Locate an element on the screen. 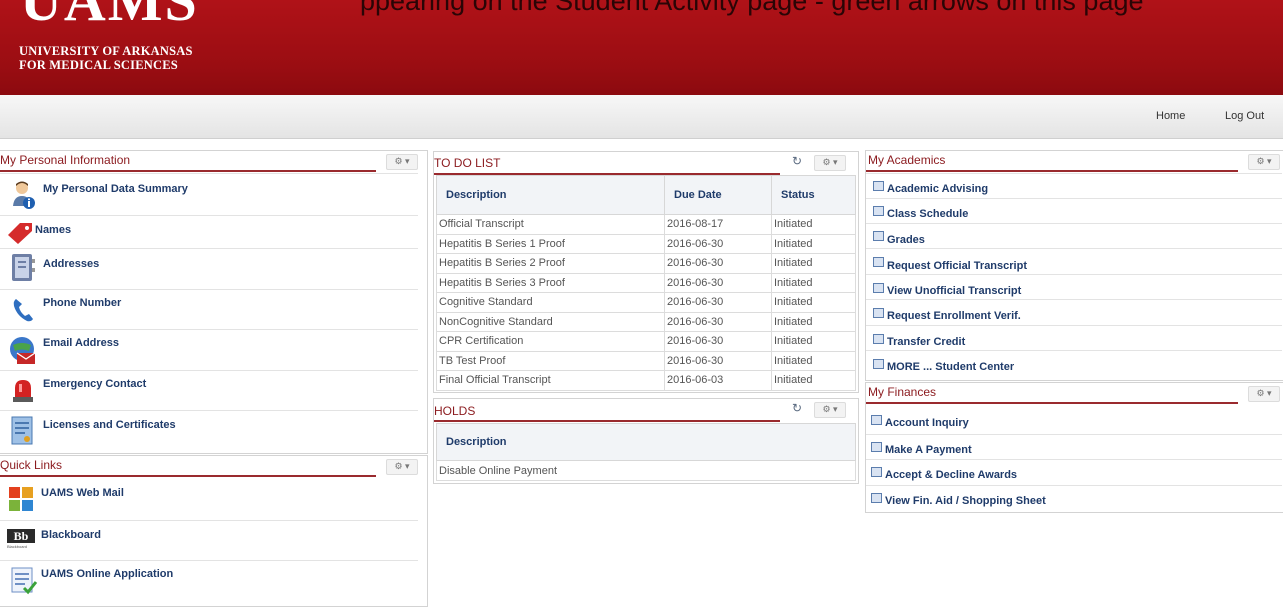 The height and width of the screenshot is (607, 1283). todo-due-date: 2016-08-17 is located at coordinates (718, 224).